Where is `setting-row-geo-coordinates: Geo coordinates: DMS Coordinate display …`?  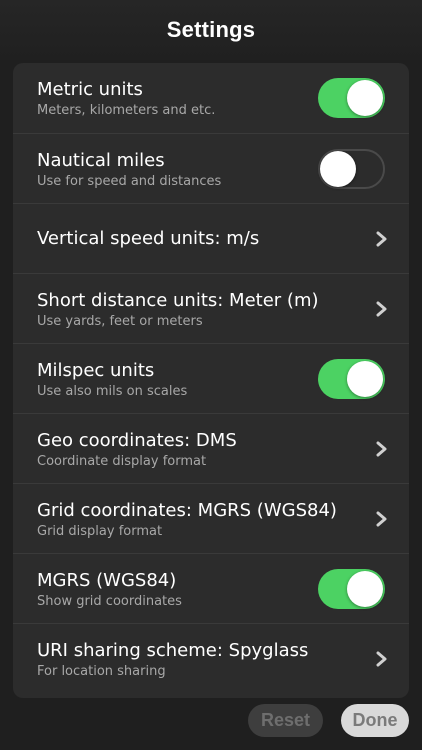
setting-row-geo-coordinates: Geo coordinates: DMS Coordinate display … is located at coordinates (211, 449).